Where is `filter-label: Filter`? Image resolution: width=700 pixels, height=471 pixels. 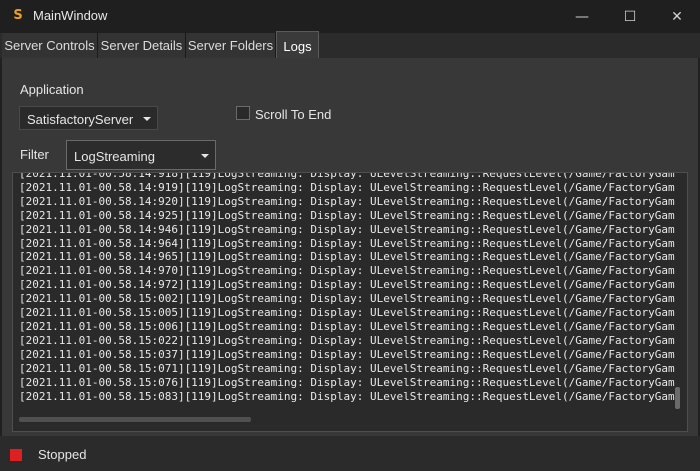
filter-label: Filter is located at coordinates (34, 154).